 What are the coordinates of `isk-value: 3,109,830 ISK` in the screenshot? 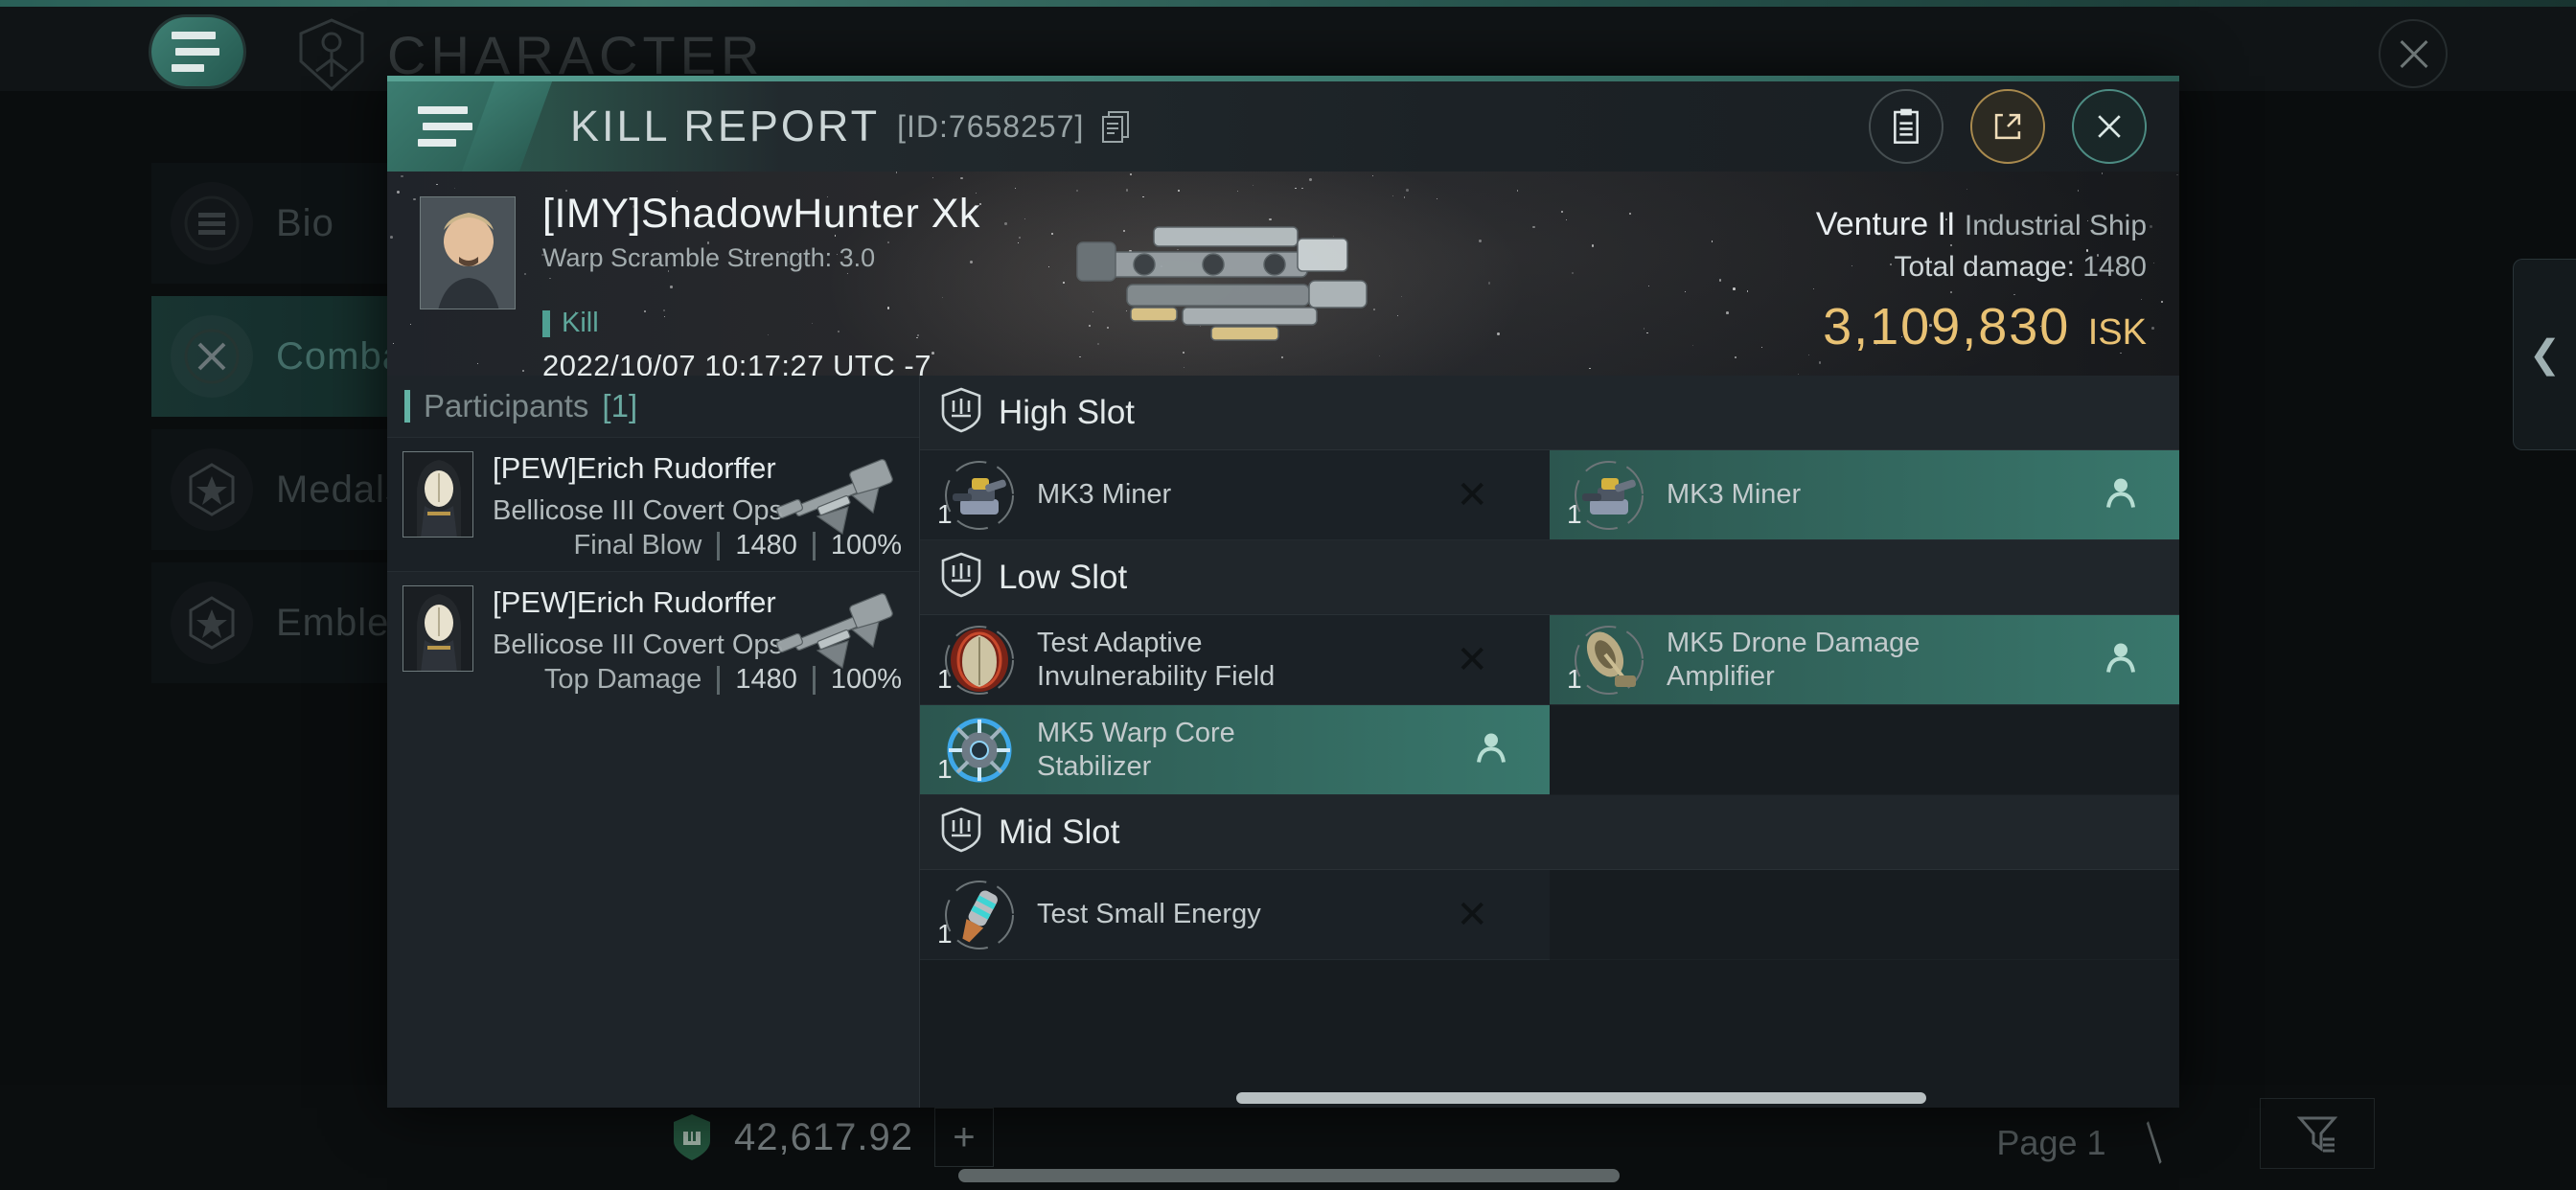 It's located at (1878, 326).